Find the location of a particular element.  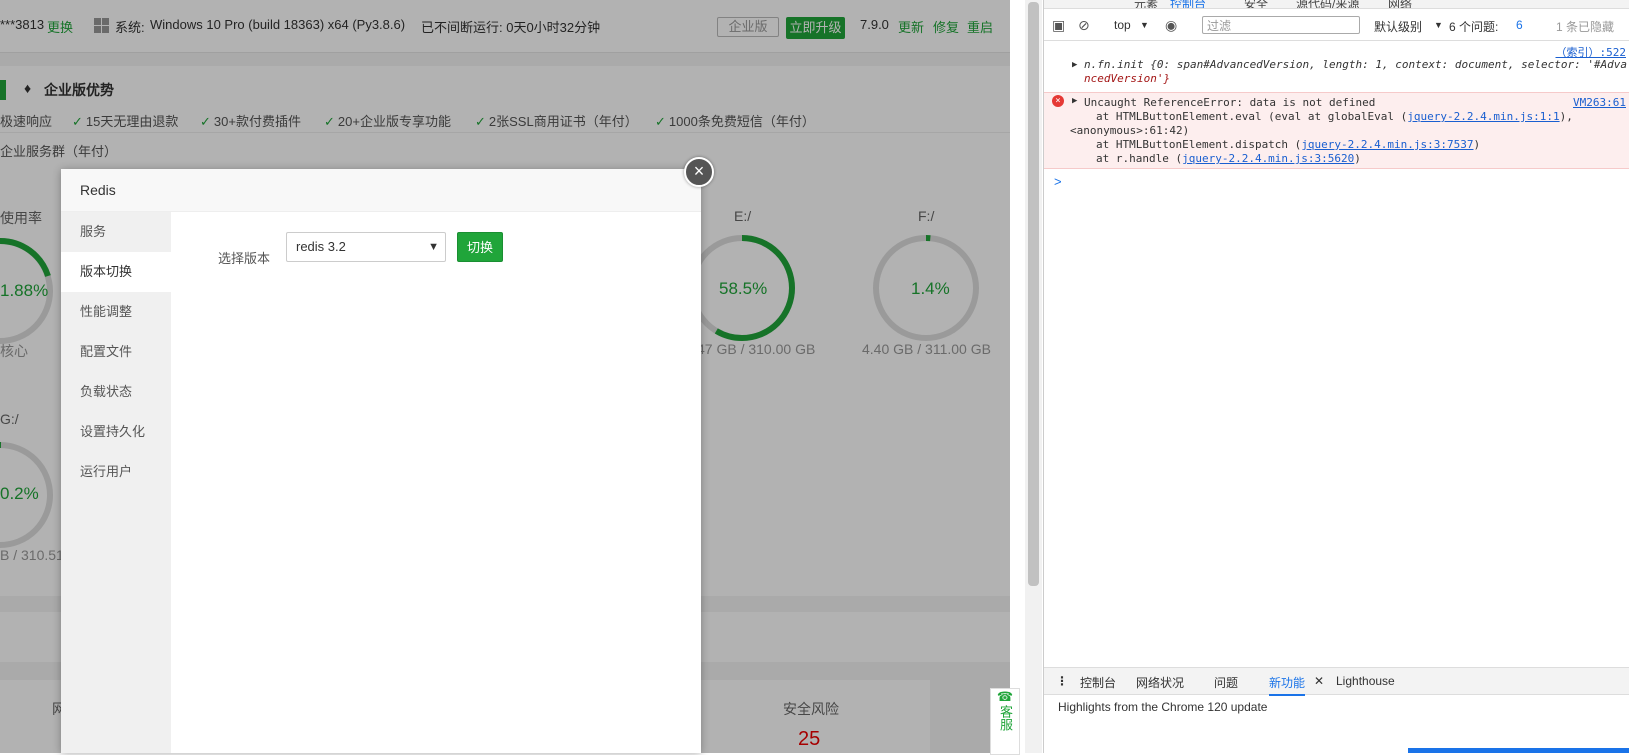

clear-console-icon: ⊘ is located at coordinates (1084, 25).